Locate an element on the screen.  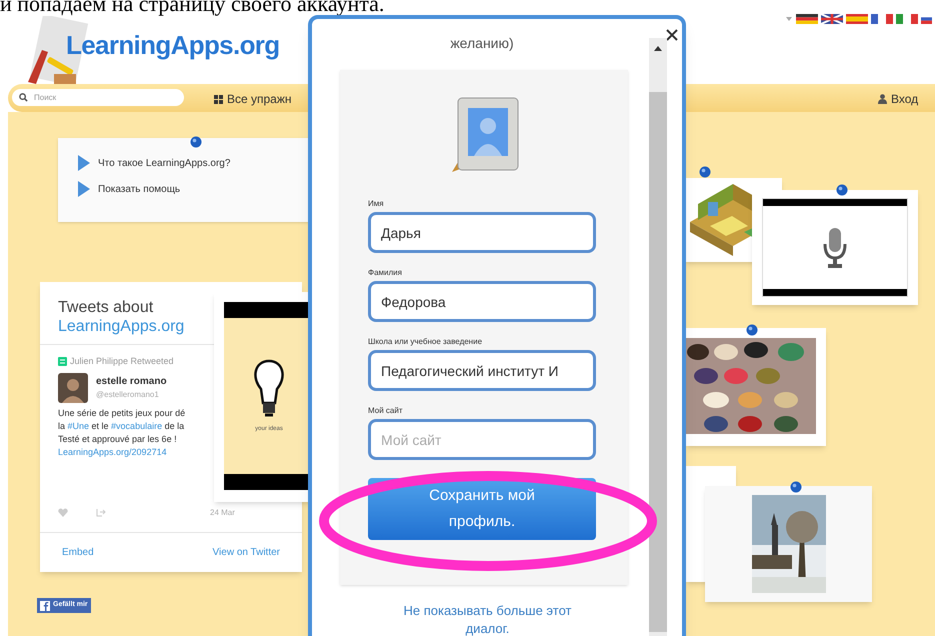
avatar is located at coordinates (73, 387).